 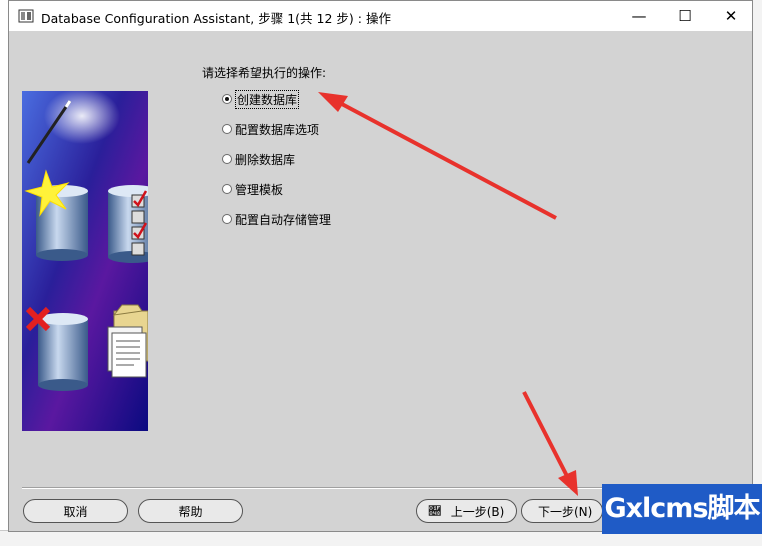 What do you see at coordinates (277, 129) in the screenshot?
I see `option-label: 配置数据库选项` at bounding box center [277, 129].